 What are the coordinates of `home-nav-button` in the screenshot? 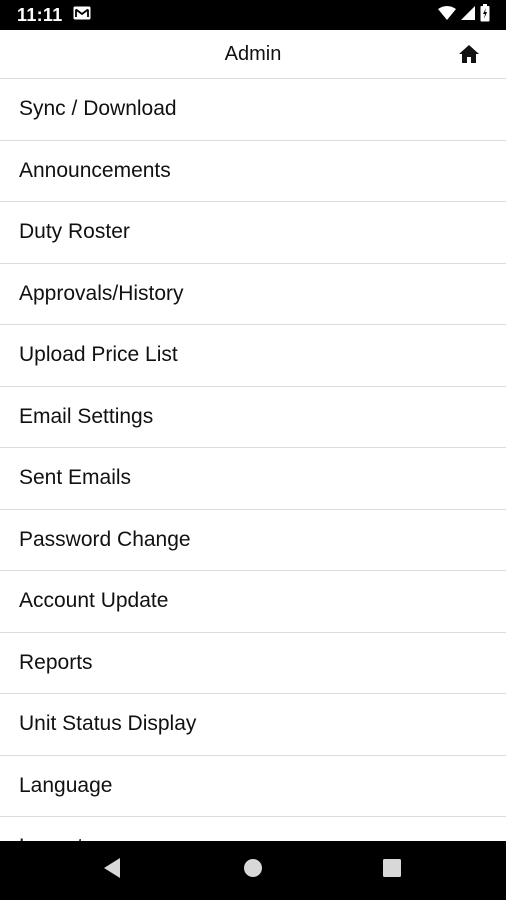 It's located at (253, 870).